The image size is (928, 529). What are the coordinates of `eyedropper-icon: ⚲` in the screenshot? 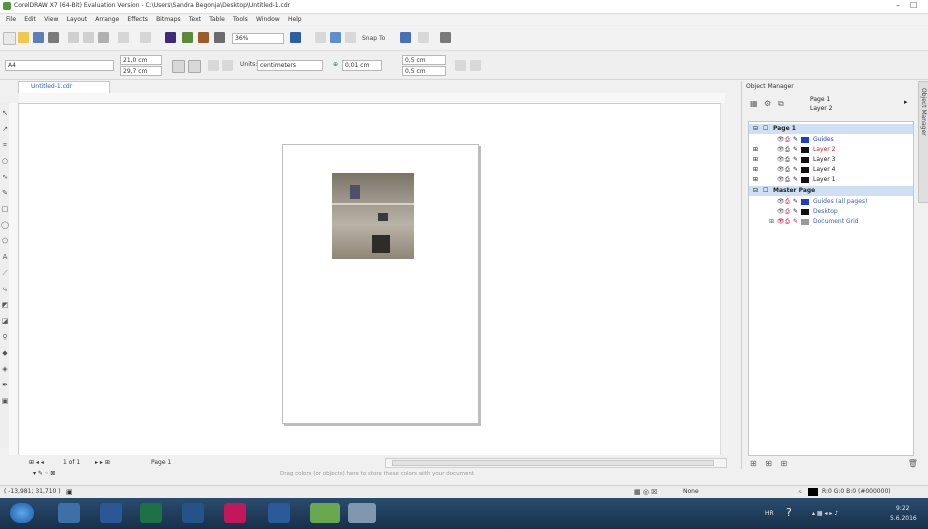 It's located at (5, 337).